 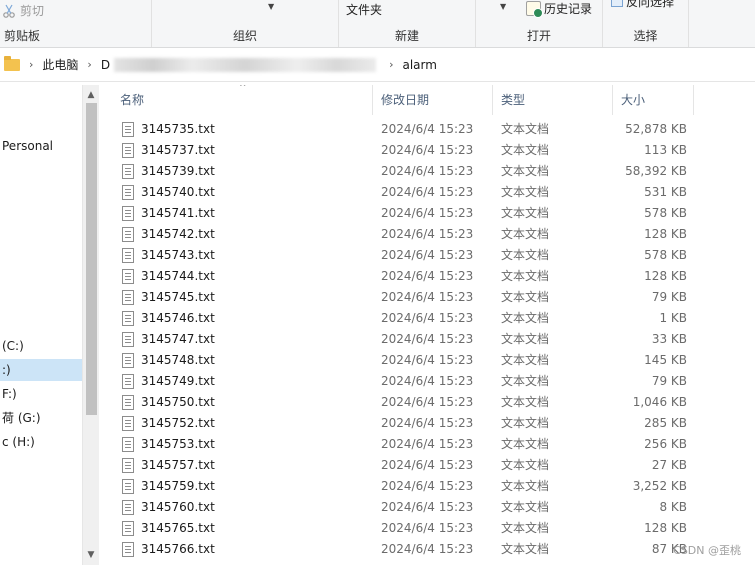 What do you see at coordinates (236, 100) in the screenshot?
I see `column-header-name: 名称` at bounding box center [236, 100].